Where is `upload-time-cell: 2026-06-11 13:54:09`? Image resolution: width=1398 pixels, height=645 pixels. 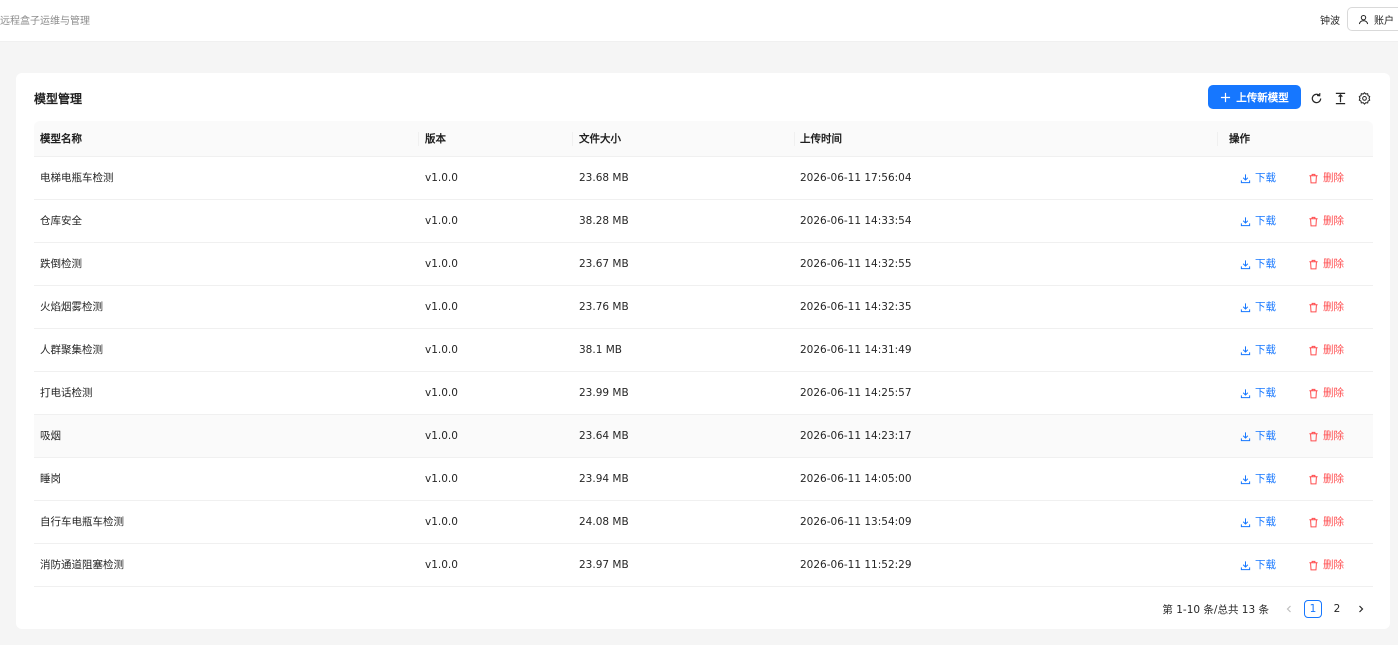
upload-time-cell: 2026-06-11 13:54:09 is located at coordinates (856, 522).